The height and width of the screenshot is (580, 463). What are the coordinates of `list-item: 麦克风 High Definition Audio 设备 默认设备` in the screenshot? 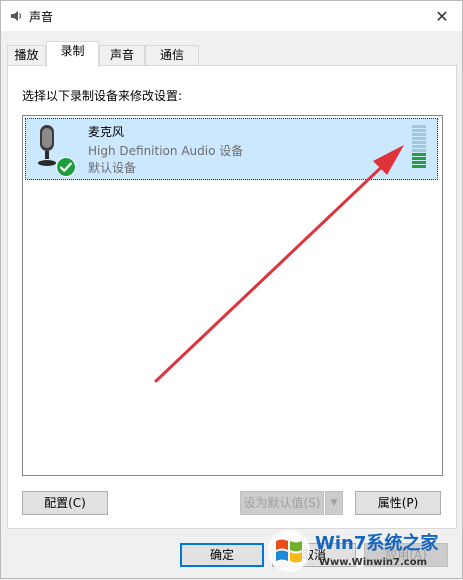 It's located at (231, 149).